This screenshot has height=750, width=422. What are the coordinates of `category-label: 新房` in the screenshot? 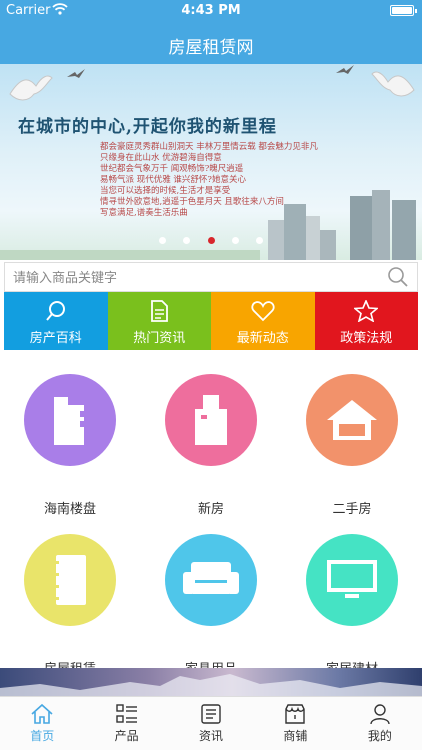 It's located at (210, 509).